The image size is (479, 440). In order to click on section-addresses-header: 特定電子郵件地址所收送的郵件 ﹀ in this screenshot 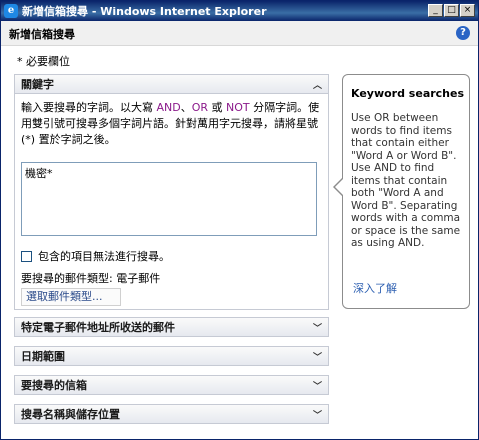, I will do `click(171, 327)`.